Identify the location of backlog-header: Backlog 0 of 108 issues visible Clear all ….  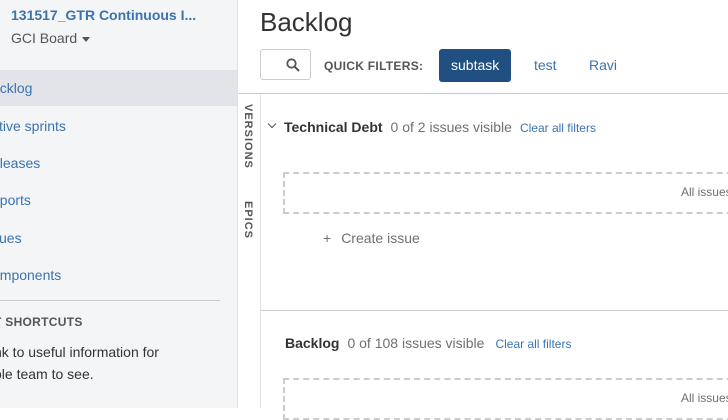
(428, 344).